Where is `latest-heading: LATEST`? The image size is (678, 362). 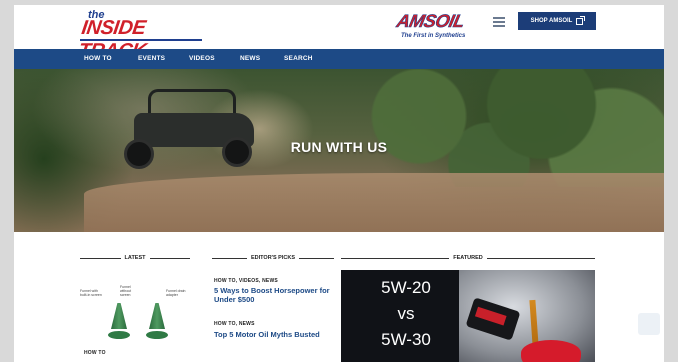
latest-heading: LATEST is located at coordinates (135, 258).